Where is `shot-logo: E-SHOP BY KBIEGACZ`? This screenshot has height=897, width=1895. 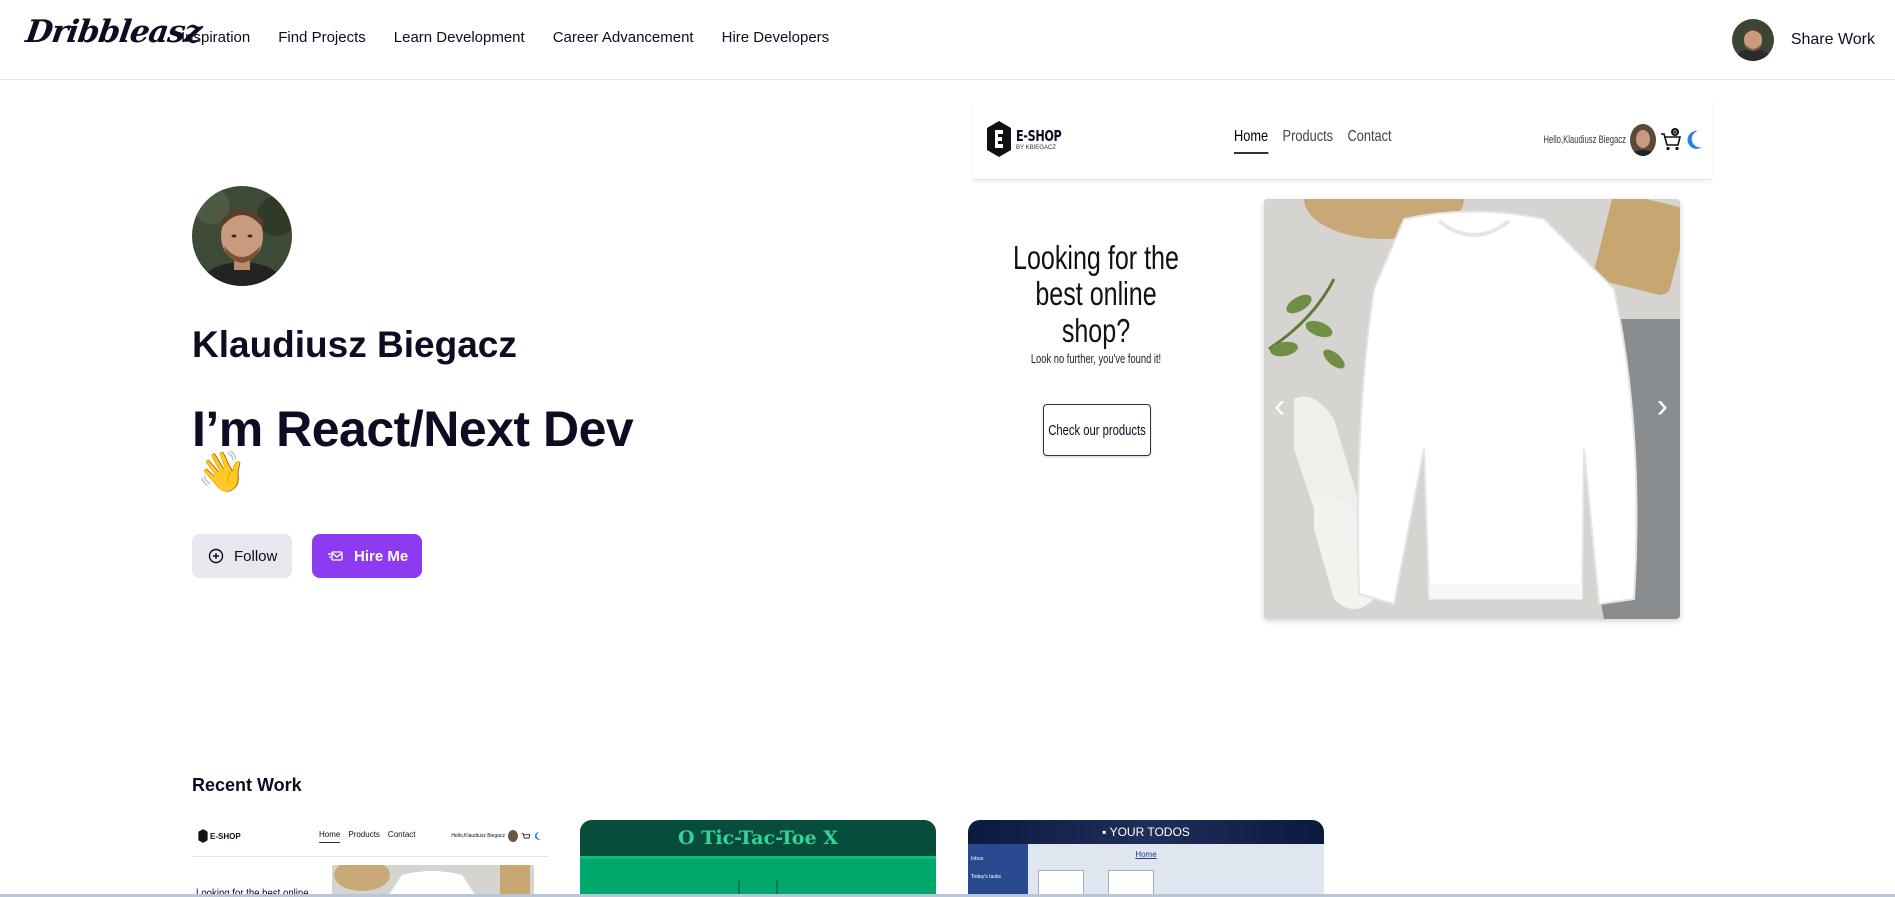 shot-logo: E-SHOP BY KBIEGACZ is located at coordinates (1031, 139).